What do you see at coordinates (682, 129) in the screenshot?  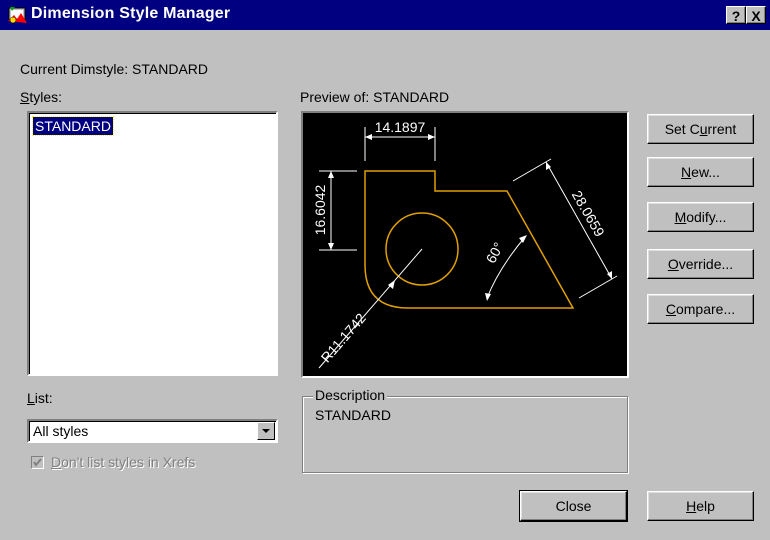 I see `set-current-label-a: Set C` at bounding box center [682, 129].